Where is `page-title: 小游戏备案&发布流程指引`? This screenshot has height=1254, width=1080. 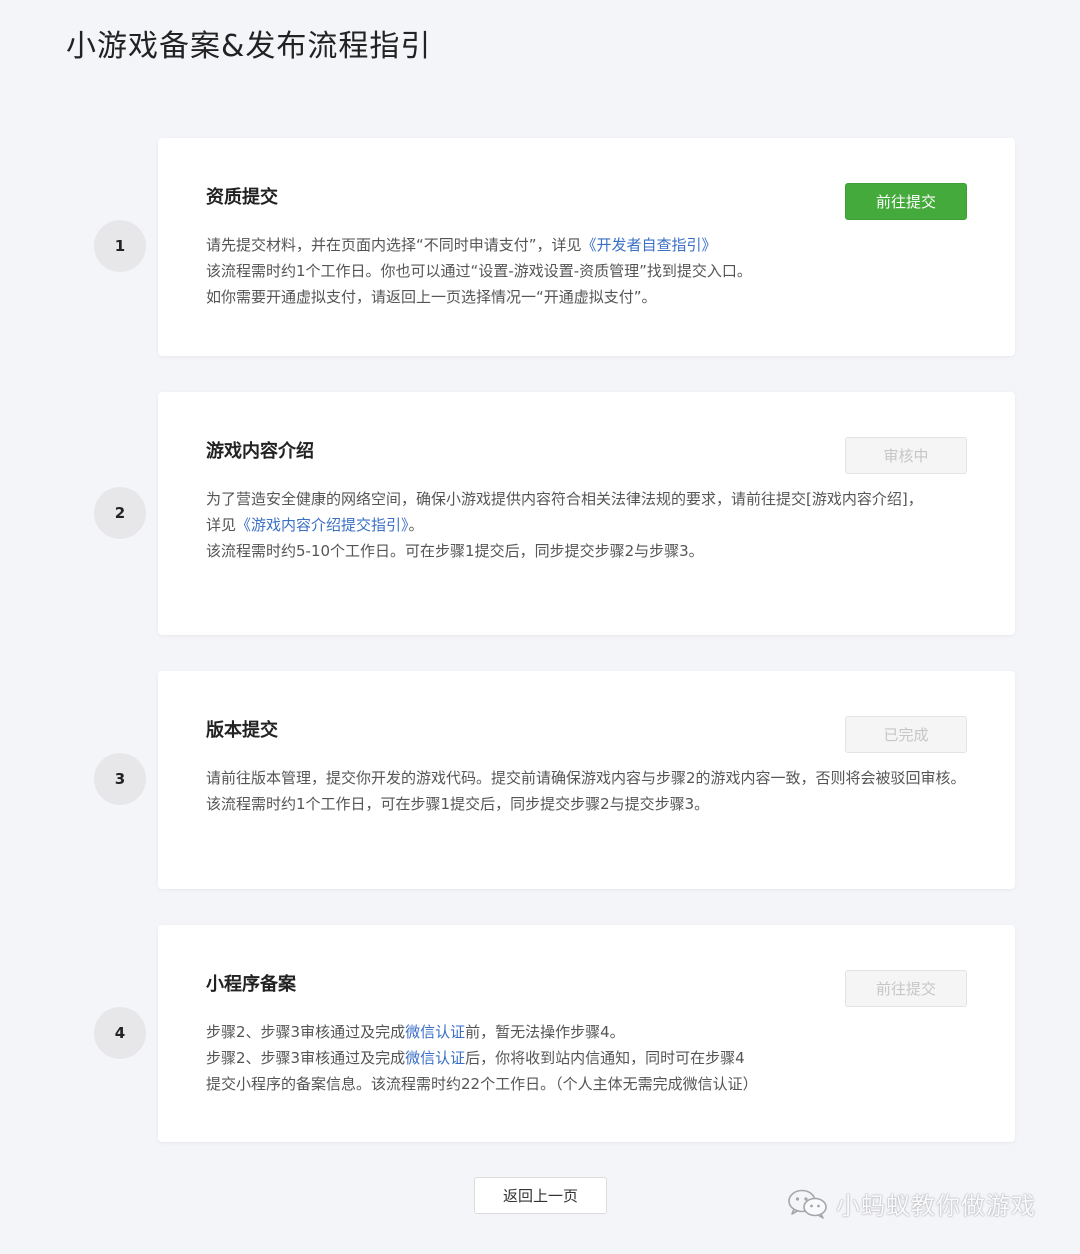
page-title: 小游戏备案&发布流程指引 is located at coordinates (249, 46).